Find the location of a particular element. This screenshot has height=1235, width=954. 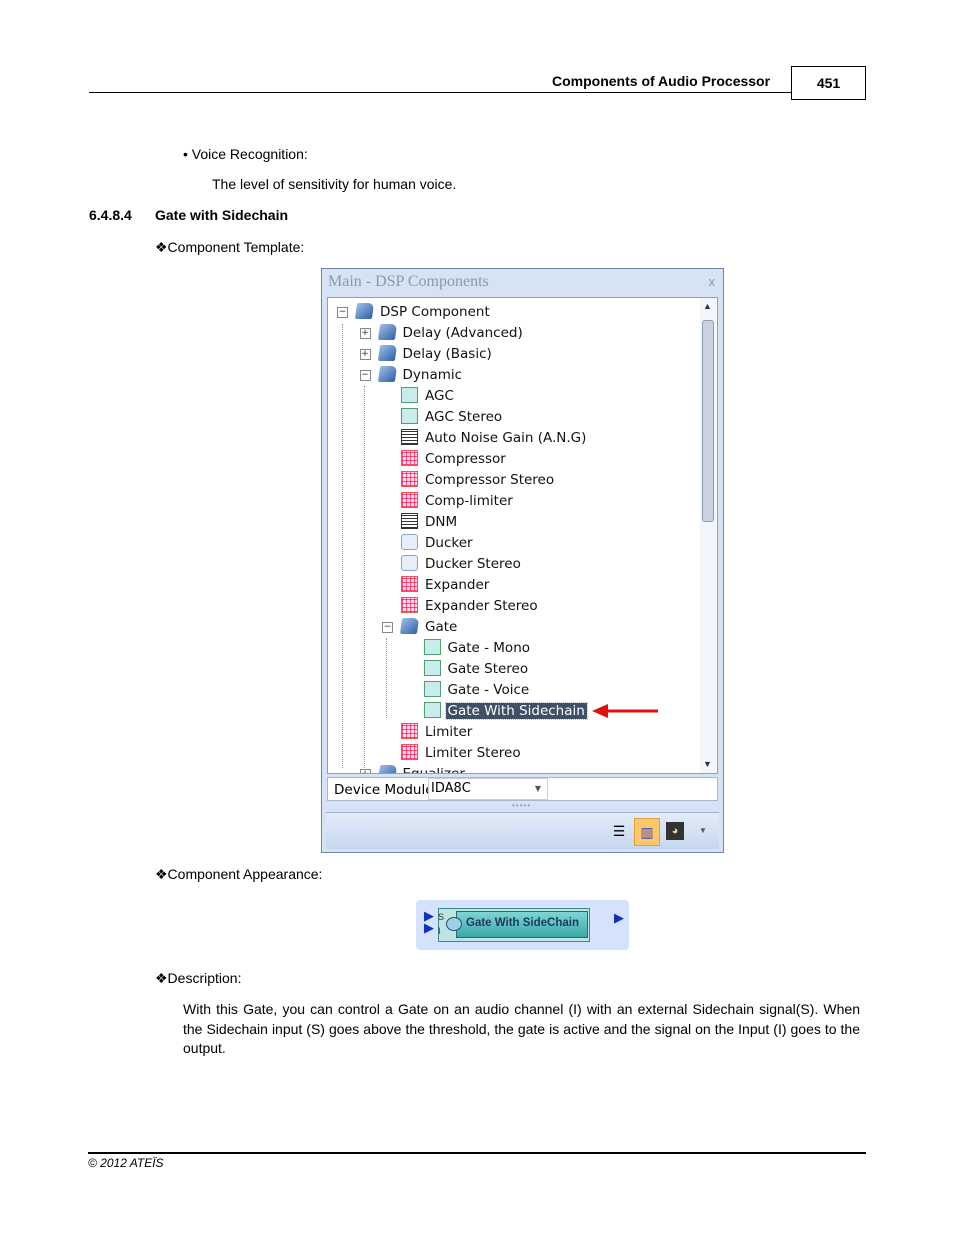

tree-item-label: Expander is located at coordinates (457, 585).